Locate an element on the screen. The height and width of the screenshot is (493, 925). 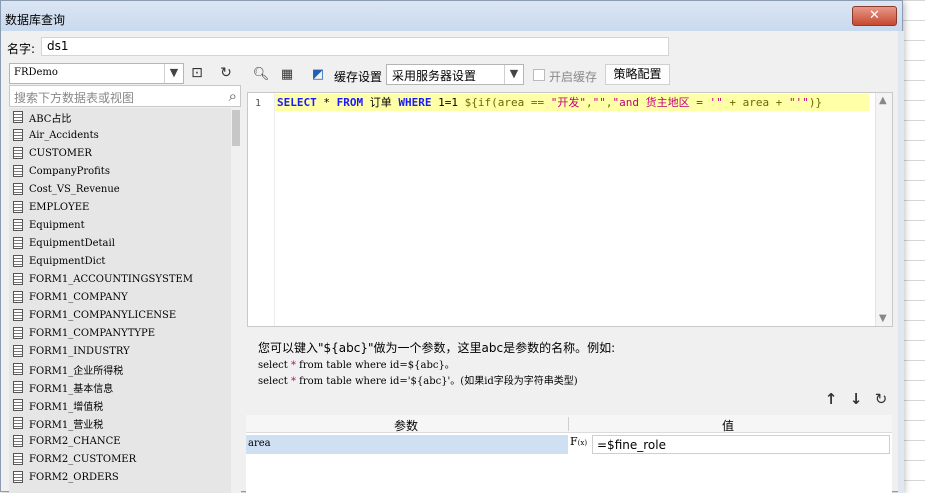
list-item: FORM2_CHANCE is located at coordinates (120, 441).